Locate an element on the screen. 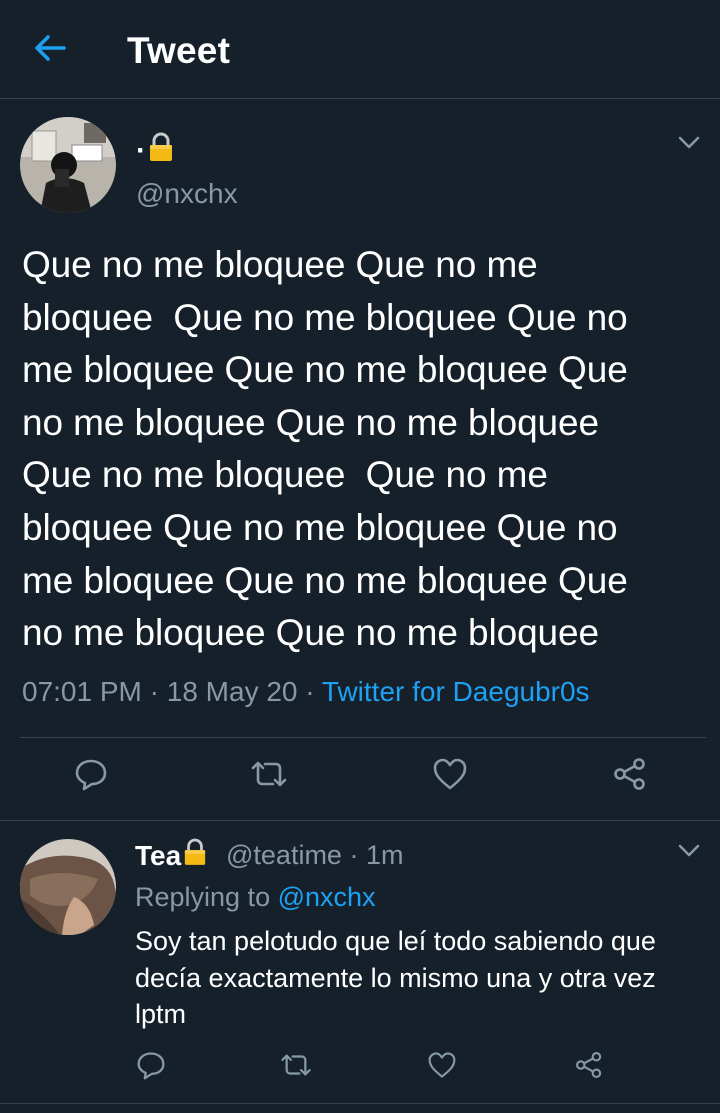 Image resolution: width=720 pixels, height=1113 pixels. reply-author-display-name: Tea is located at coordinates (171, 855).